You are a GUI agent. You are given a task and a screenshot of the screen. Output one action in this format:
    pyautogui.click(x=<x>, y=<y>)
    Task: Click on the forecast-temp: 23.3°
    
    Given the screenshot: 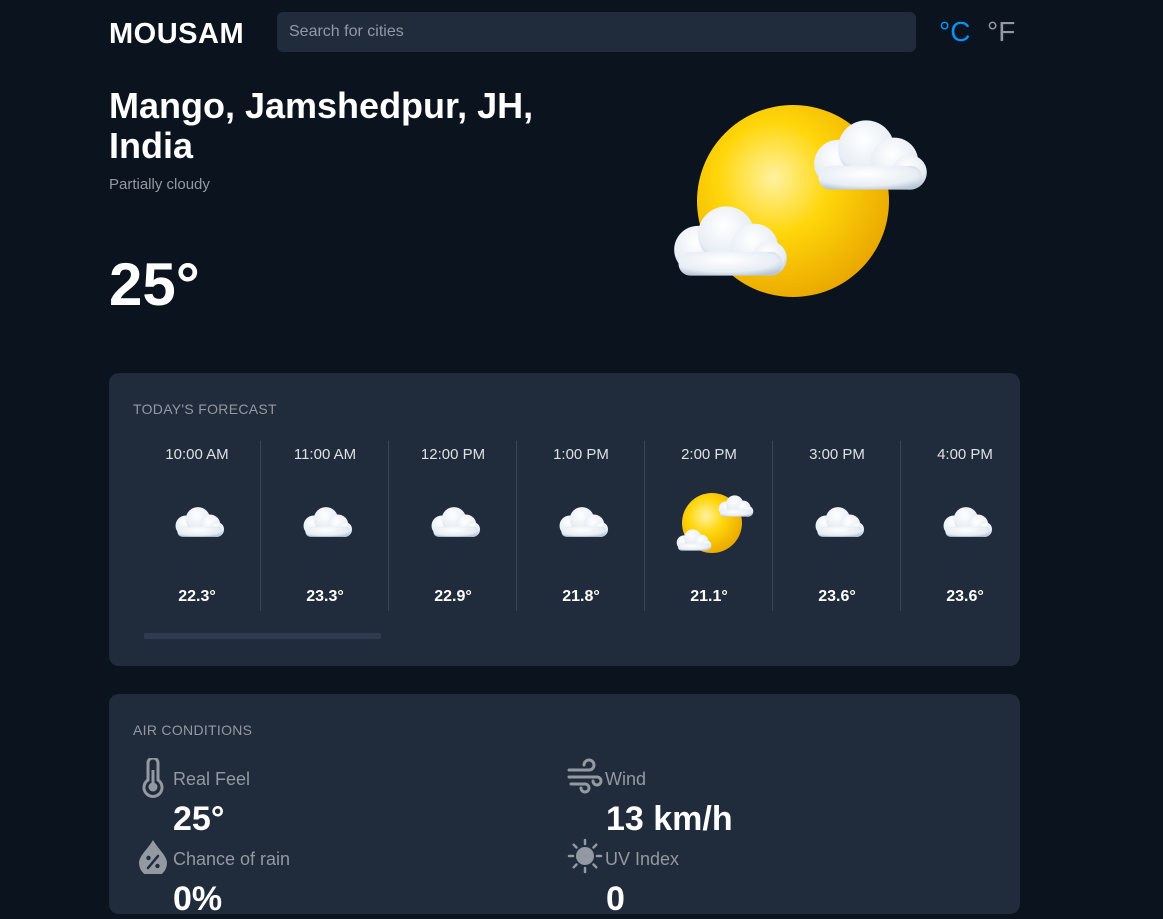 What is the action you would take?
    pyautogui.click(x=325, y=596)
    